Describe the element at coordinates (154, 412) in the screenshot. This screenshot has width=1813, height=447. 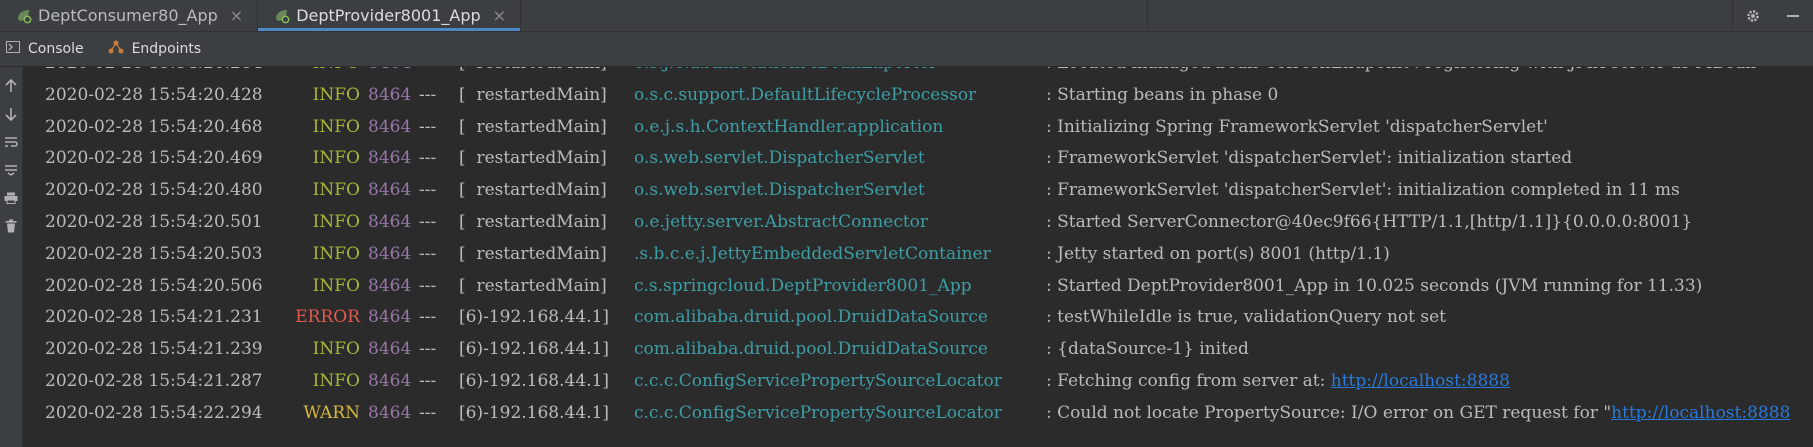
I see `log-timestamp: 2020-02-28 15:54:22.294` at that location.